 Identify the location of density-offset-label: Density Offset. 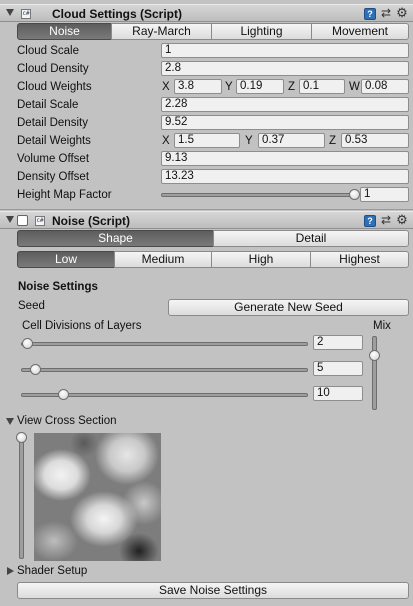
(53, 177).